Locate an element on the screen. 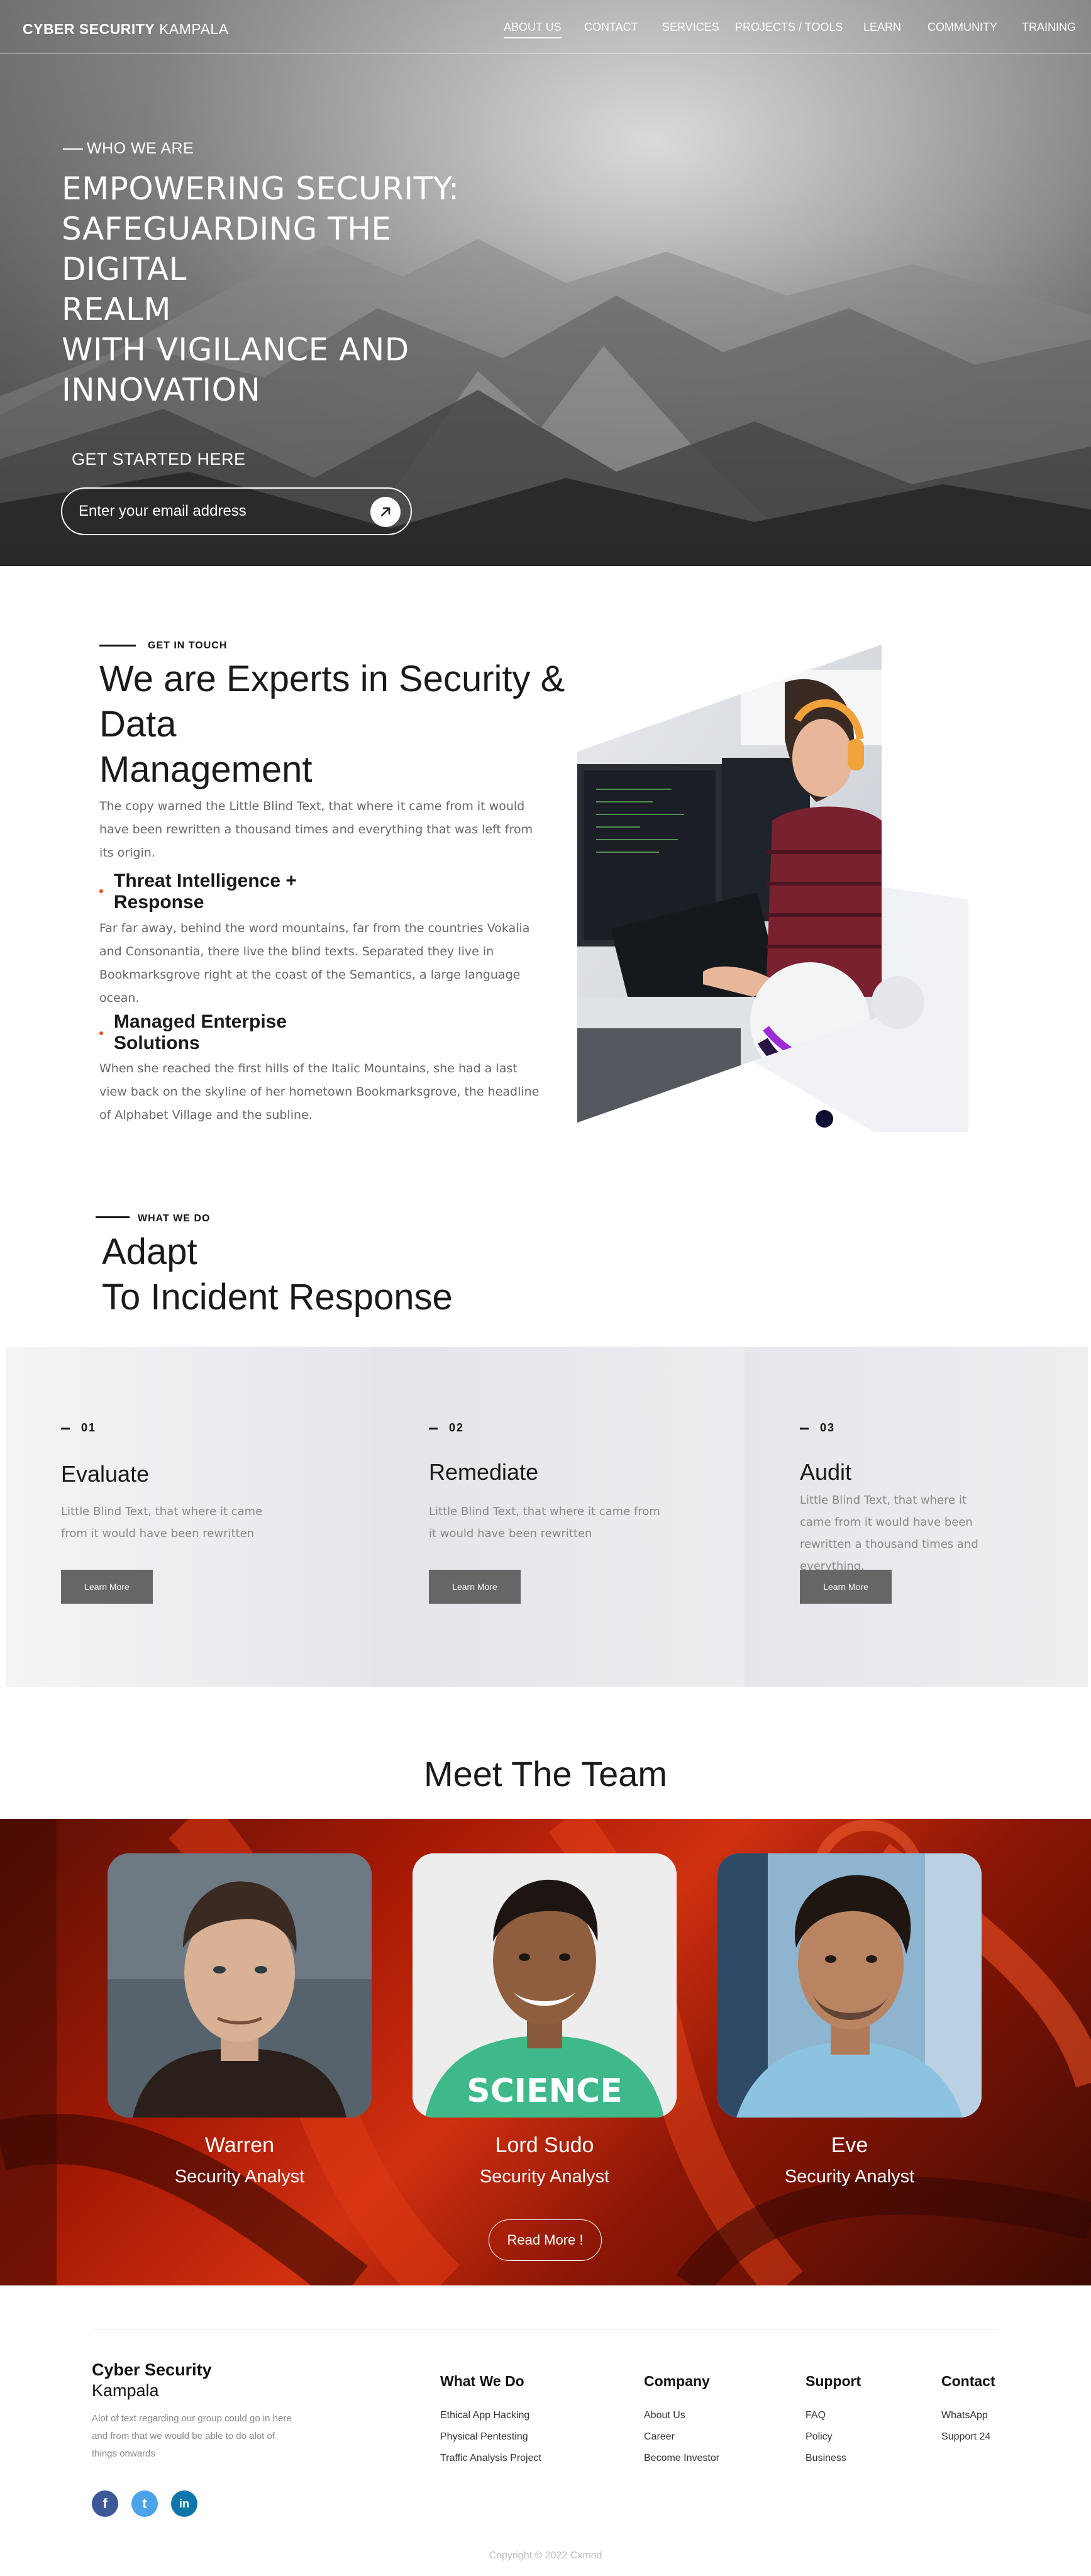 This screenshot has width=1091, height=2576. footer-link: Become Investor is located at coordinates (681, 2458).